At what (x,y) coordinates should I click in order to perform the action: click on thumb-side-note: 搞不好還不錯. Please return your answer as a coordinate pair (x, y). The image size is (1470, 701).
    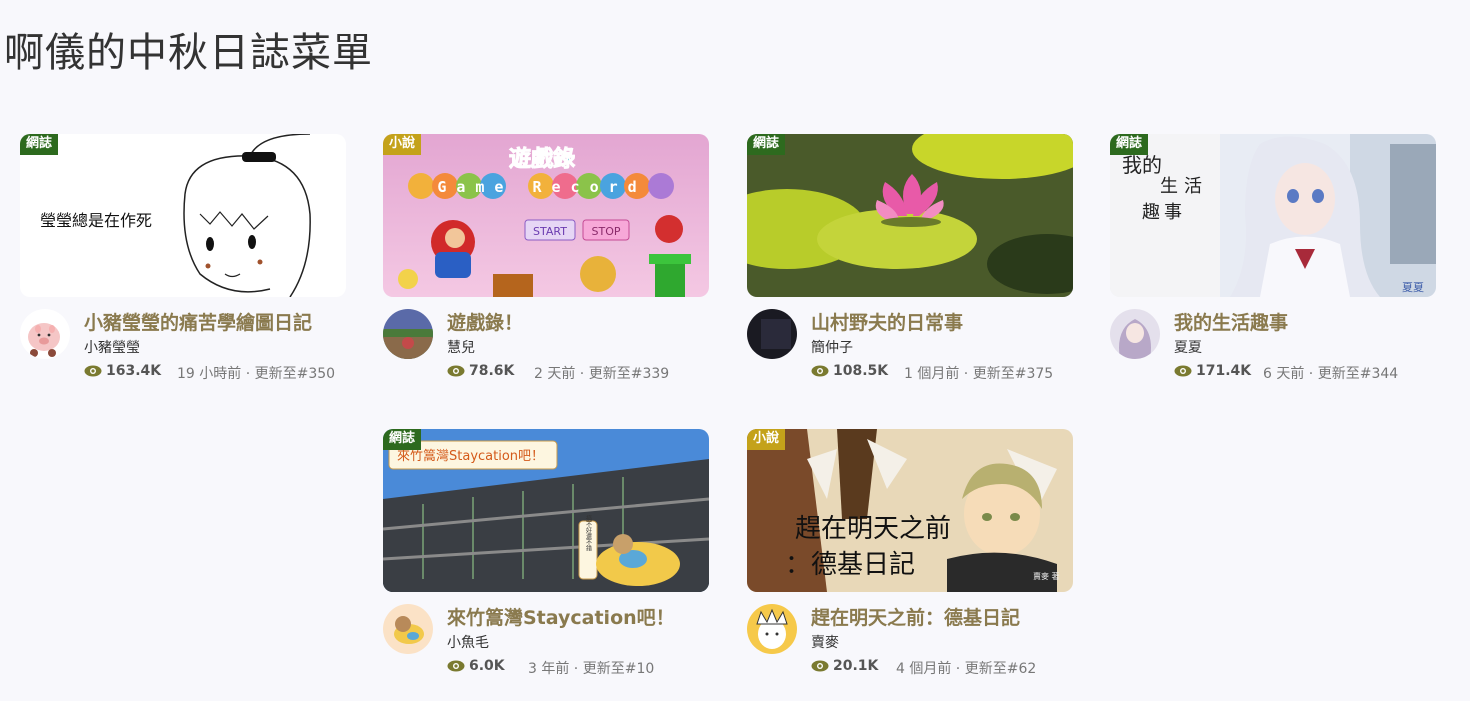
    Looking at the image, I should click on (588, 533).